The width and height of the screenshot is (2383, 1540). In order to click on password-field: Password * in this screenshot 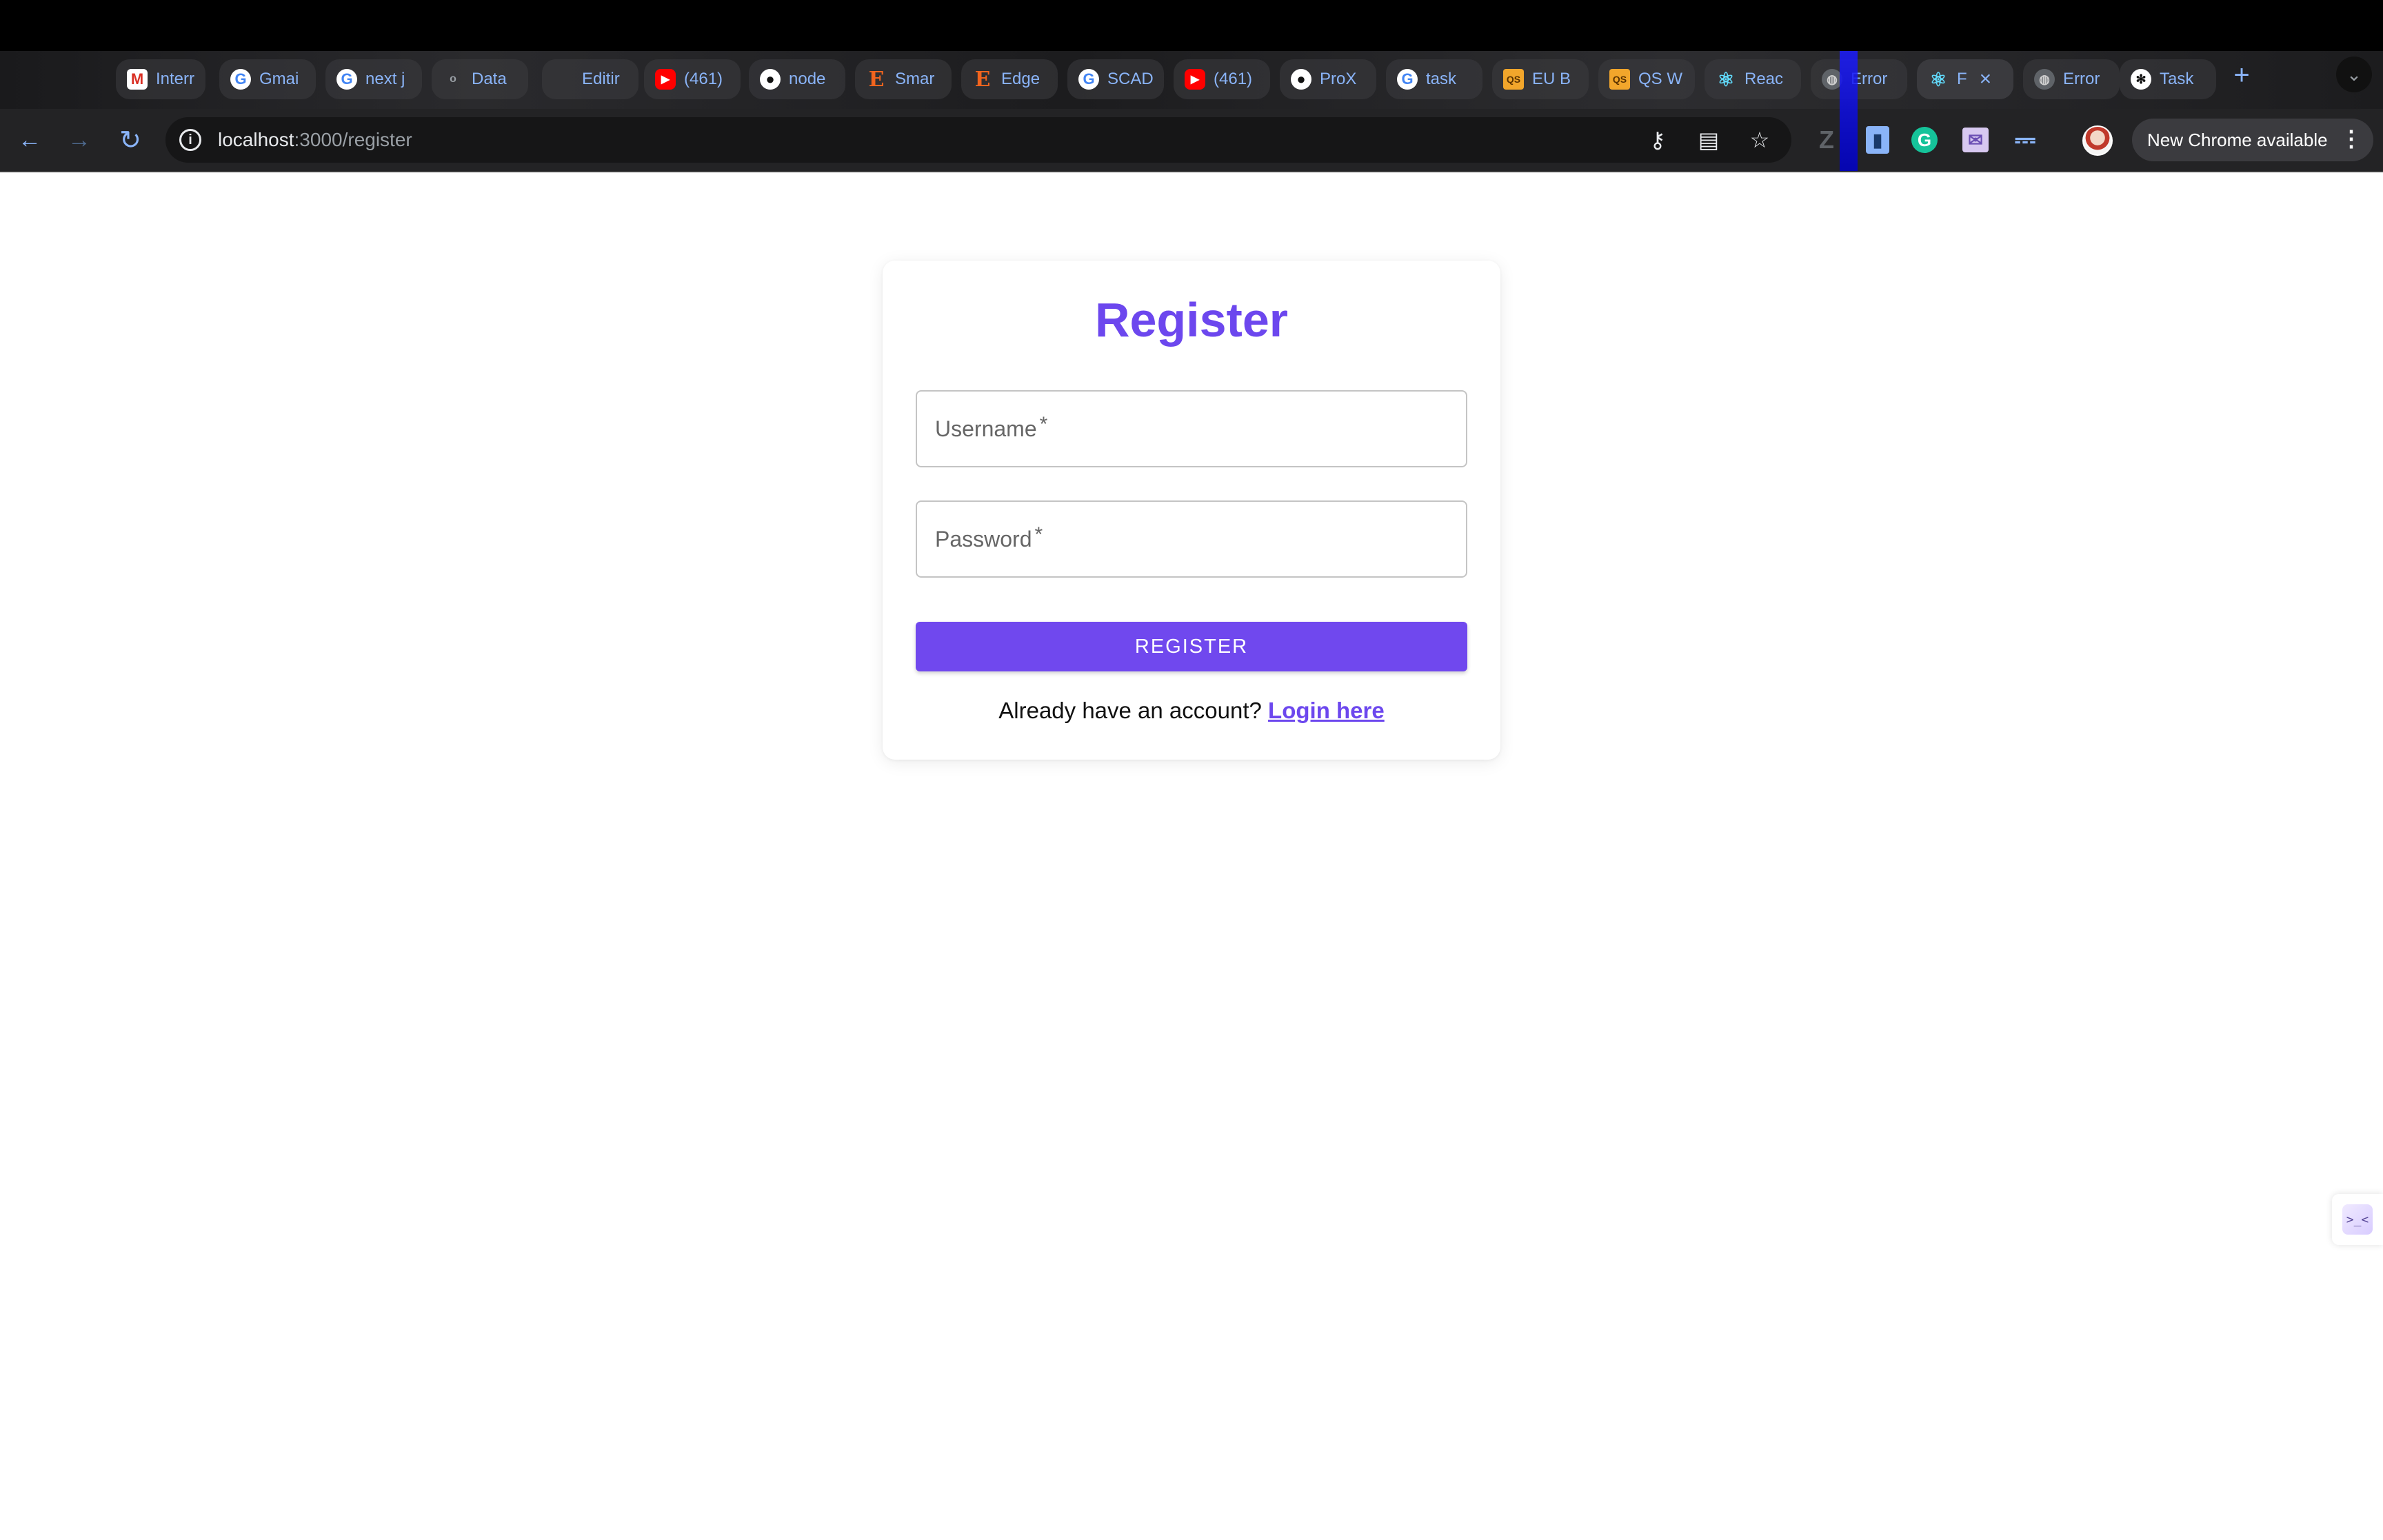, I will do `click(1191, 539)`.